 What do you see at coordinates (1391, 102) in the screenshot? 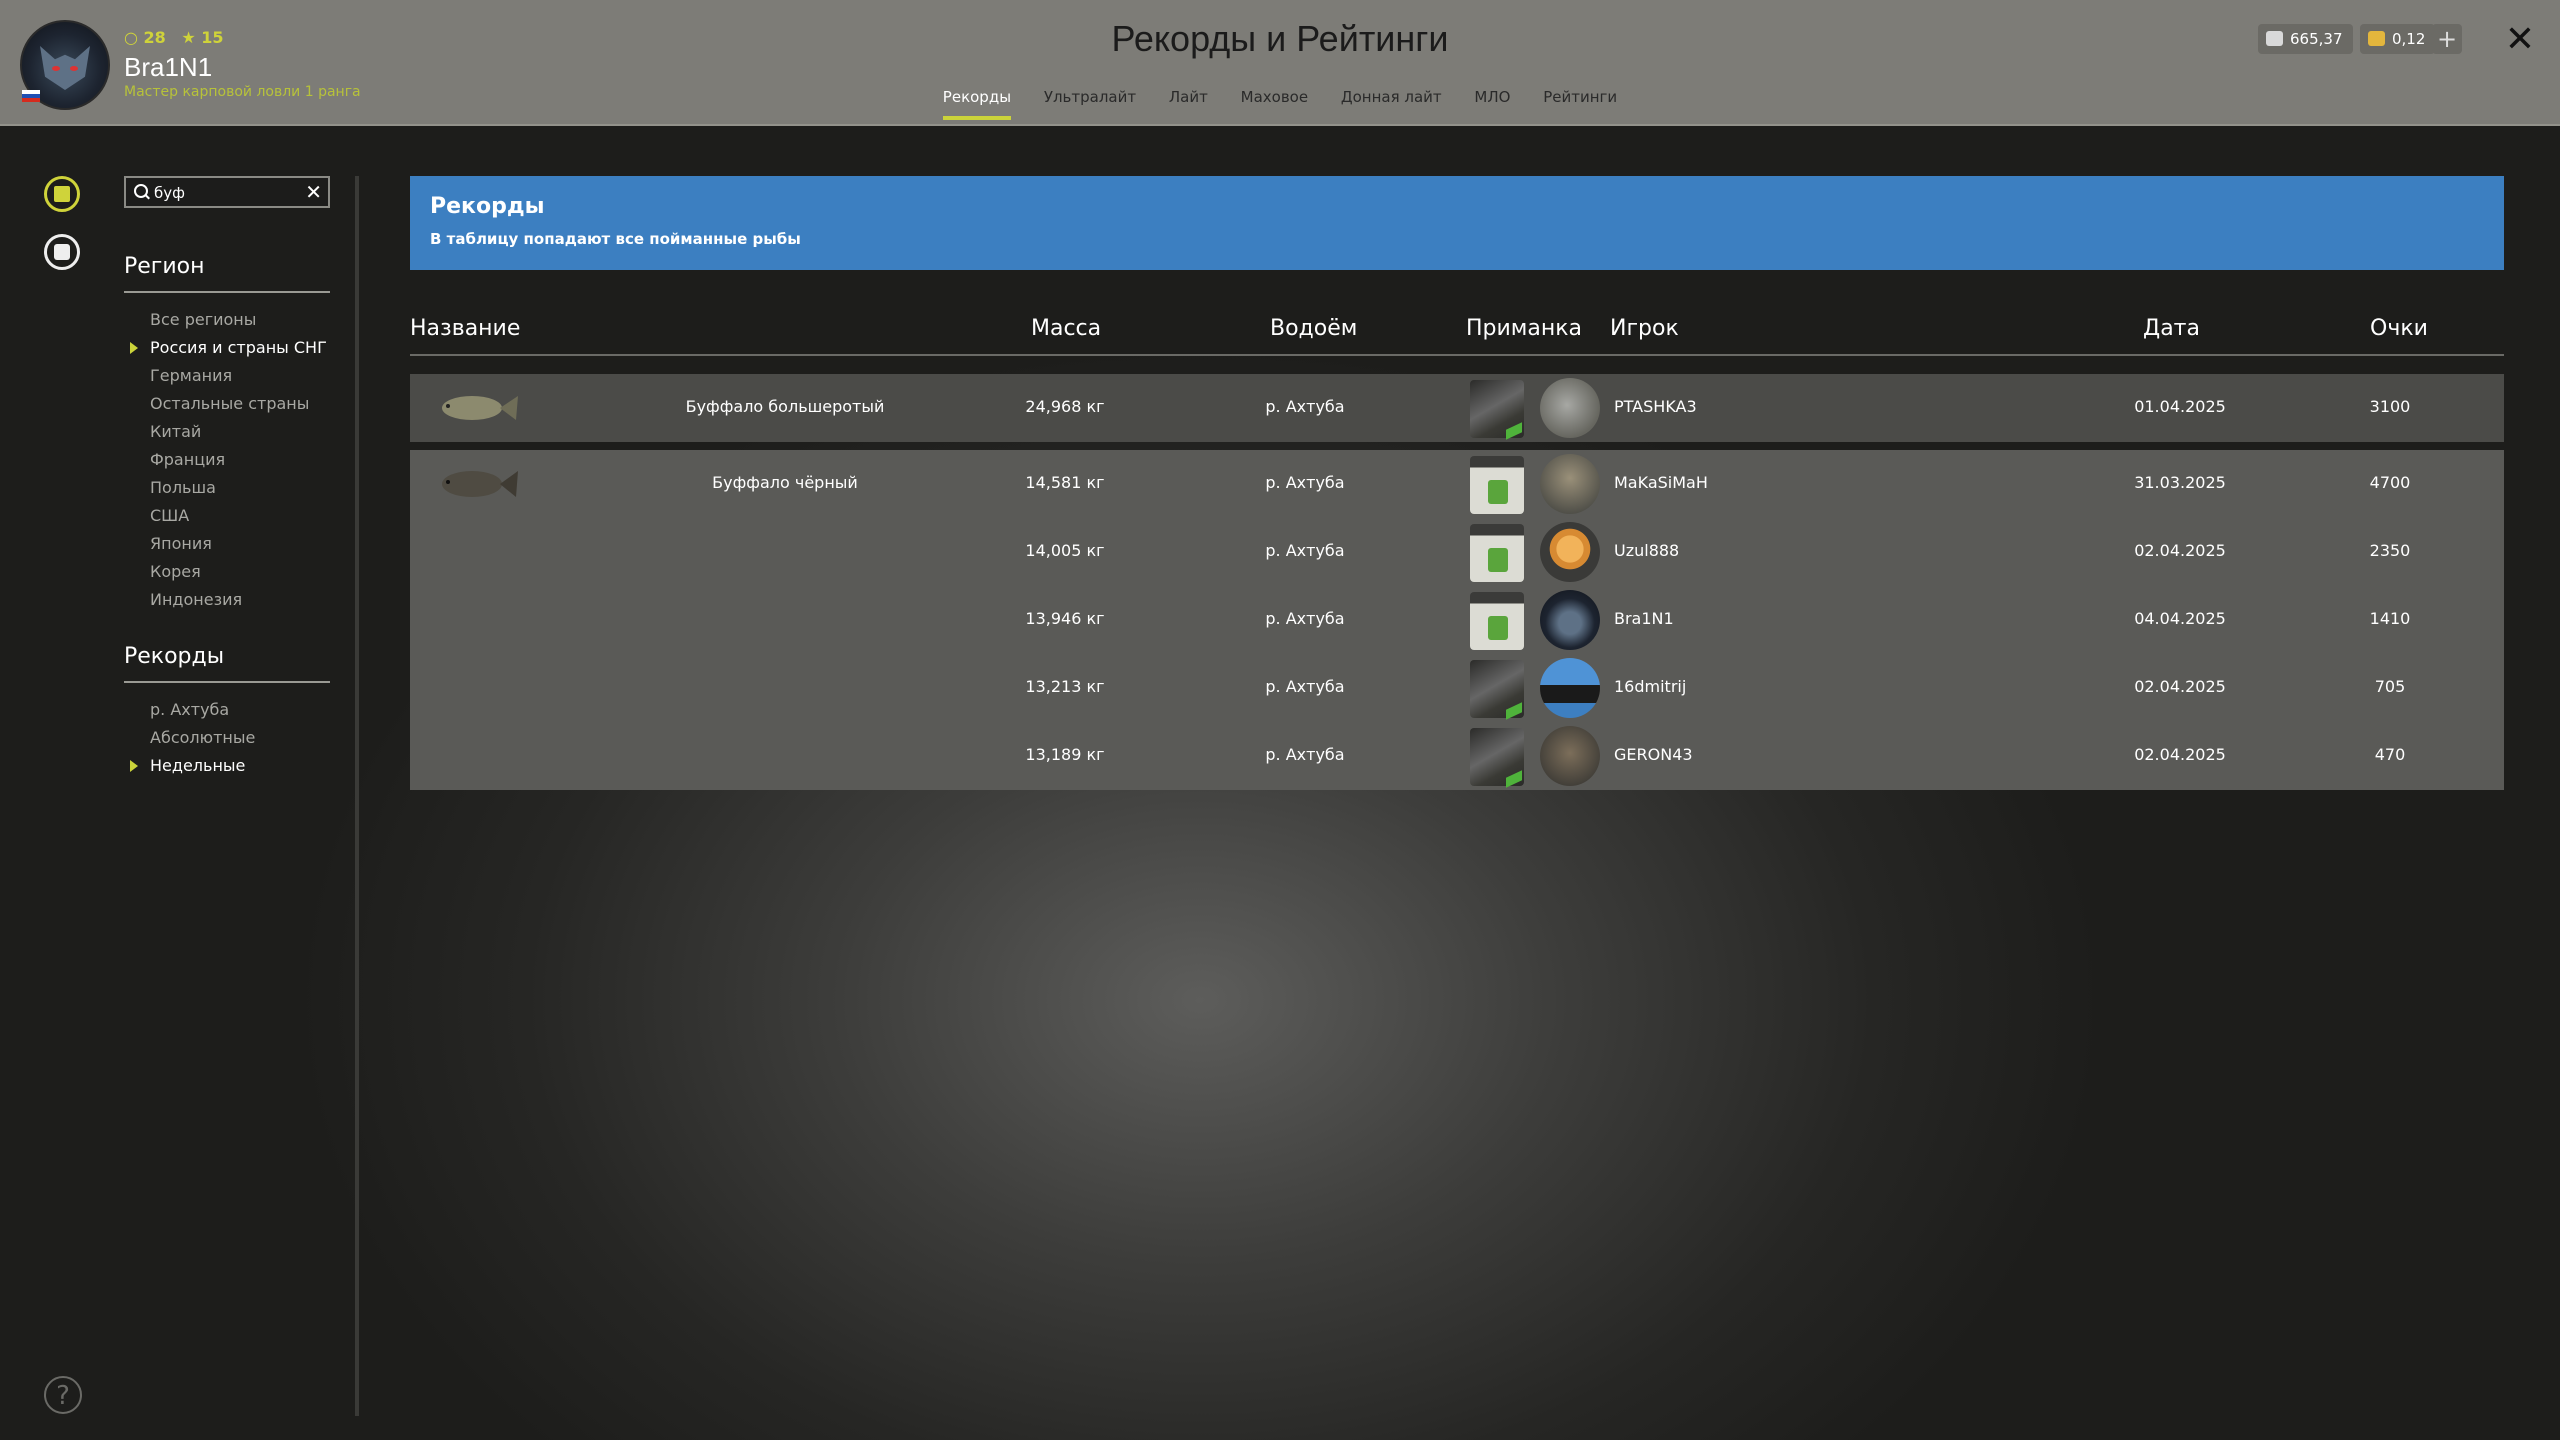
I see `tab-bottom-light: Донная лайт` at bounding box center [1391, 102].